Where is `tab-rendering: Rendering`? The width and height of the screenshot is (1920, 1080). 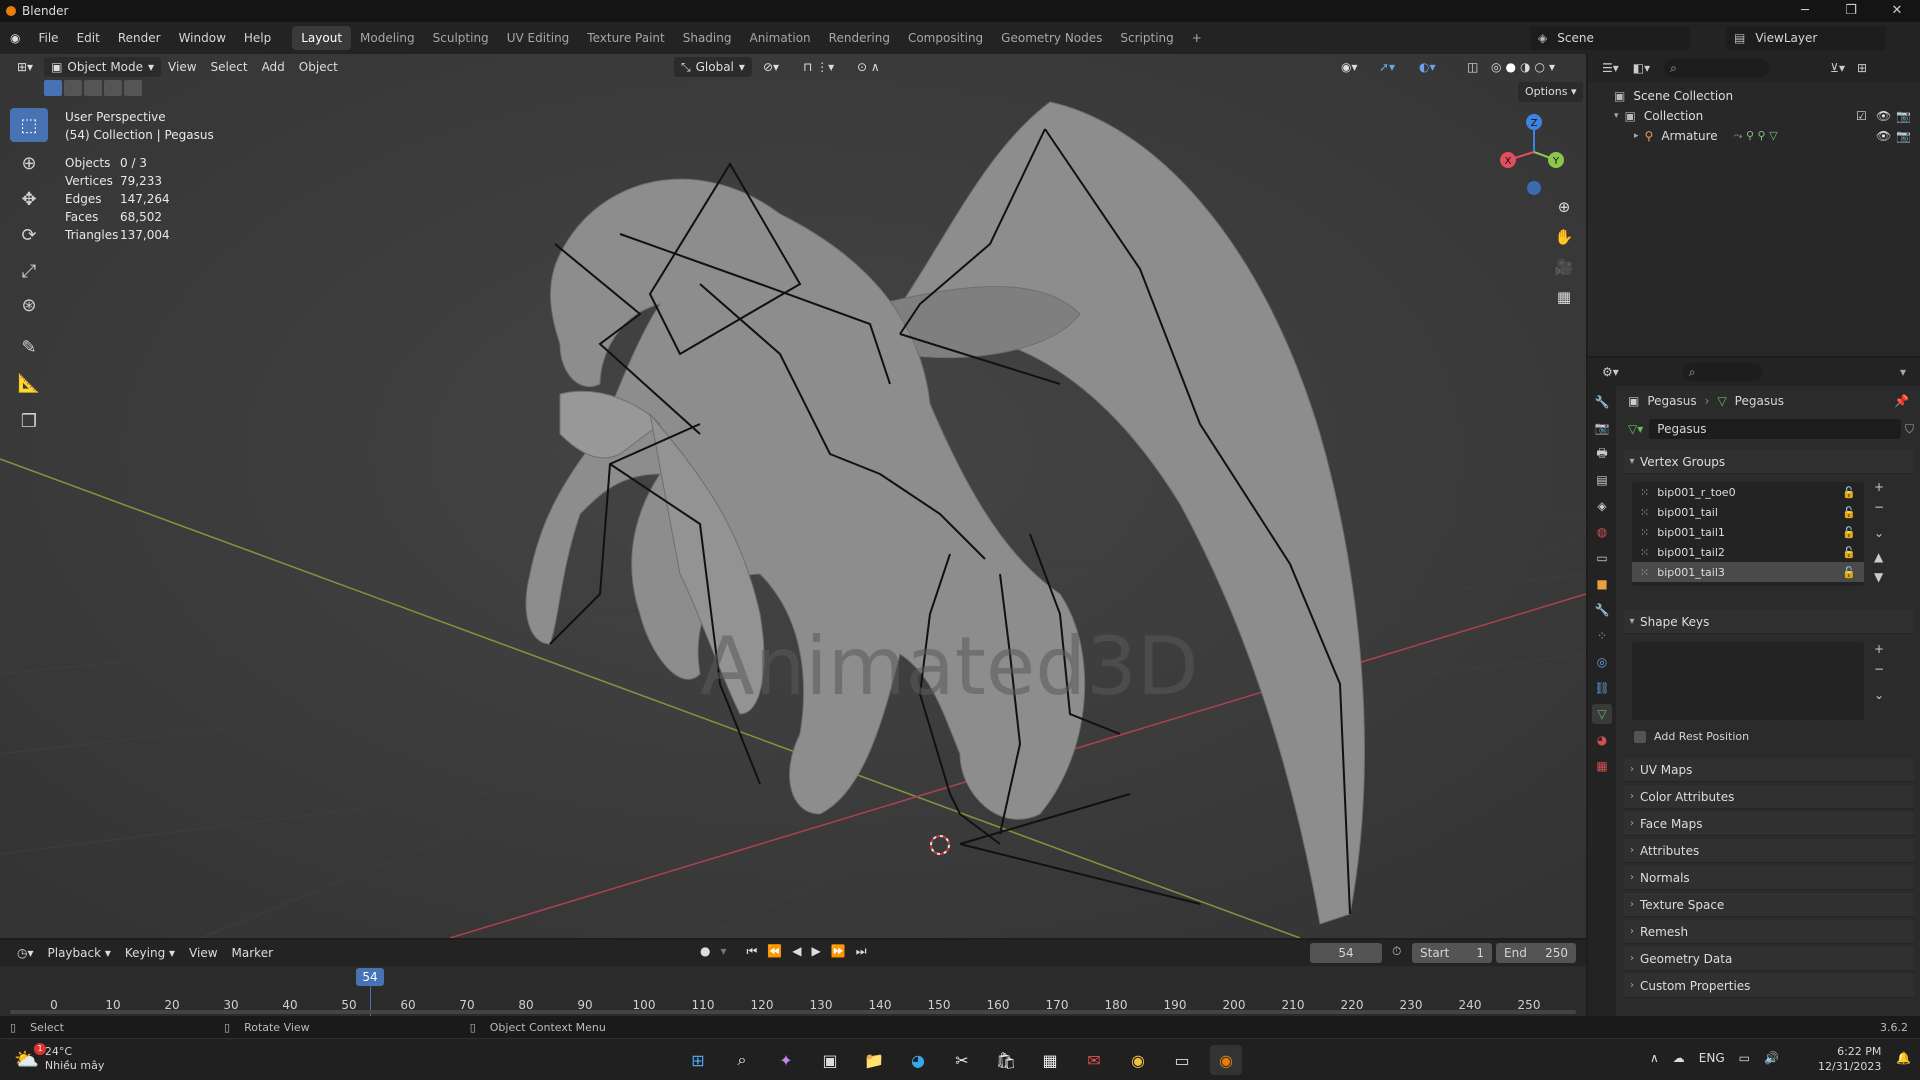
tab-rendering: Rendering is located at coordinates (859, 38).